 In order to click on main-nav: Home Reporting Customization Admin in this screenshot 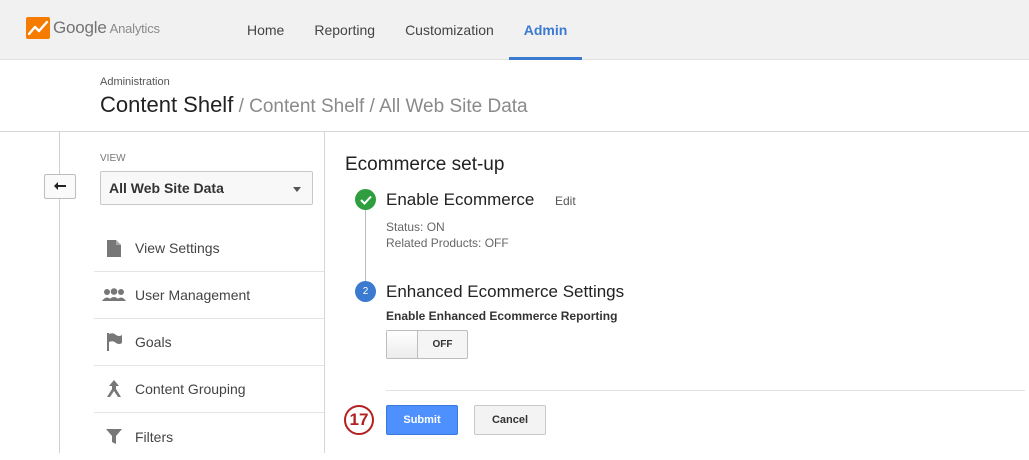, I will do `click(407, 30)`.